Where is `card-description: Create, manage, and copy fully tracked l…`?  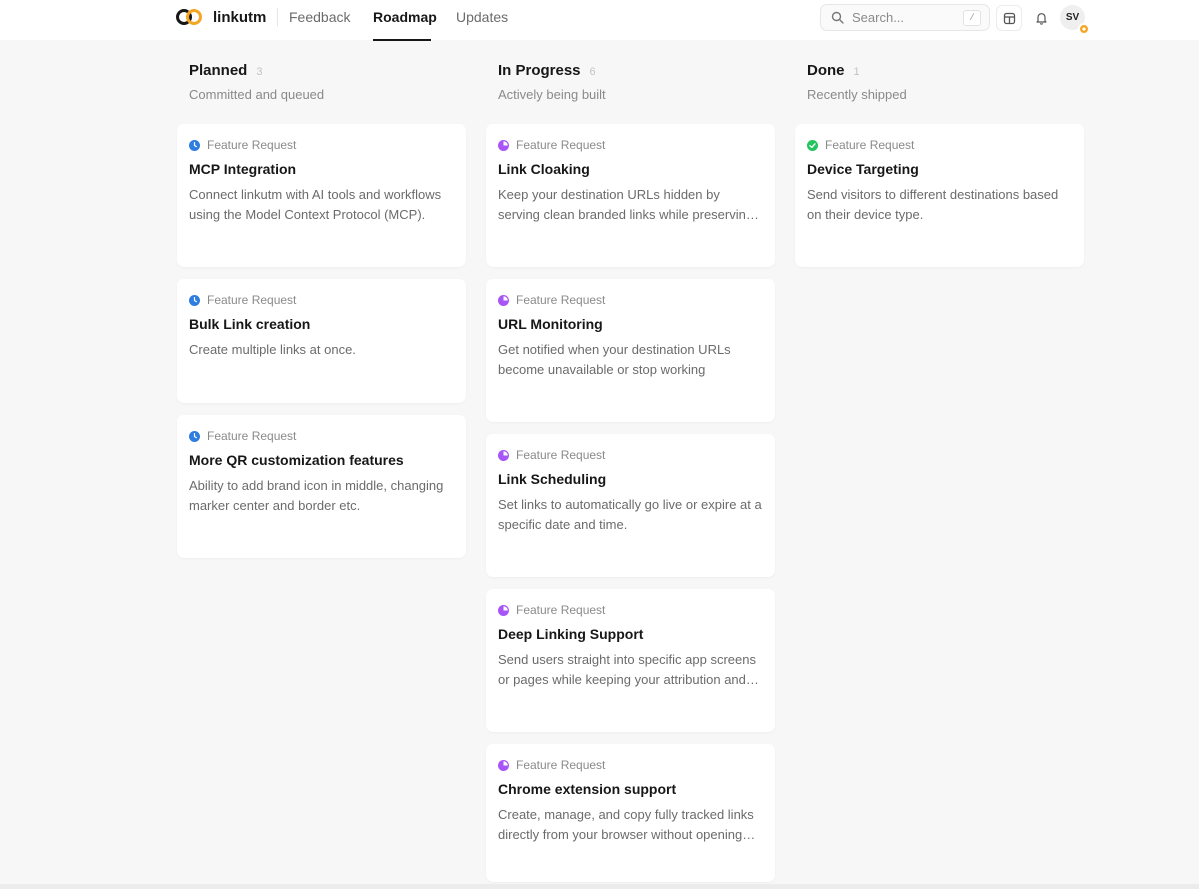
card-description: Create, manage, and copy fully tracked l… is located at coordinates (626, 824).